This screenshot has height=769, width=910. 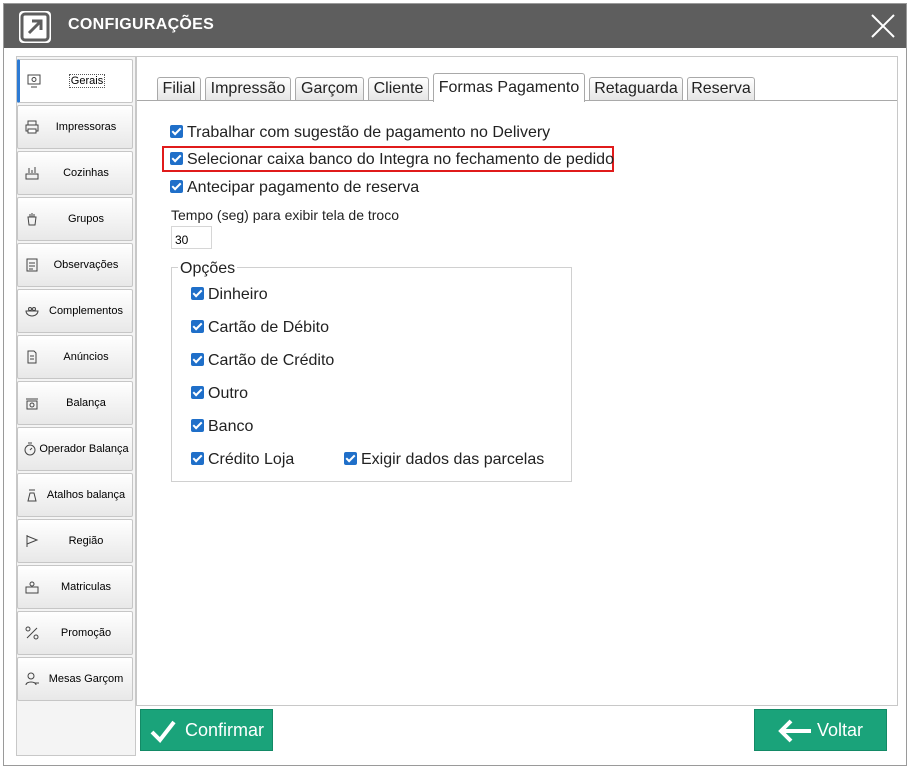 What do you see at coordinates (32, 219) in the screenshot?
I see `groups-icon` at bounding box center [32, 219].